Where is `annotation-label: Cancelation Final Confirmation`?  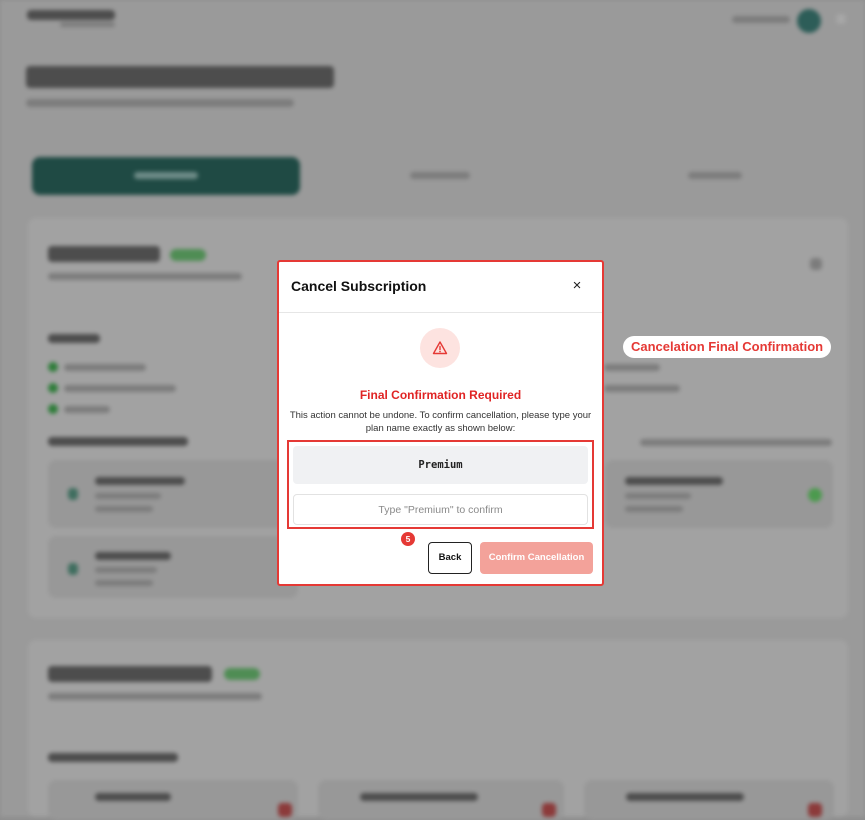 annotation-label: Cancelation Final Confirmation is located at coordinates (727, 347).